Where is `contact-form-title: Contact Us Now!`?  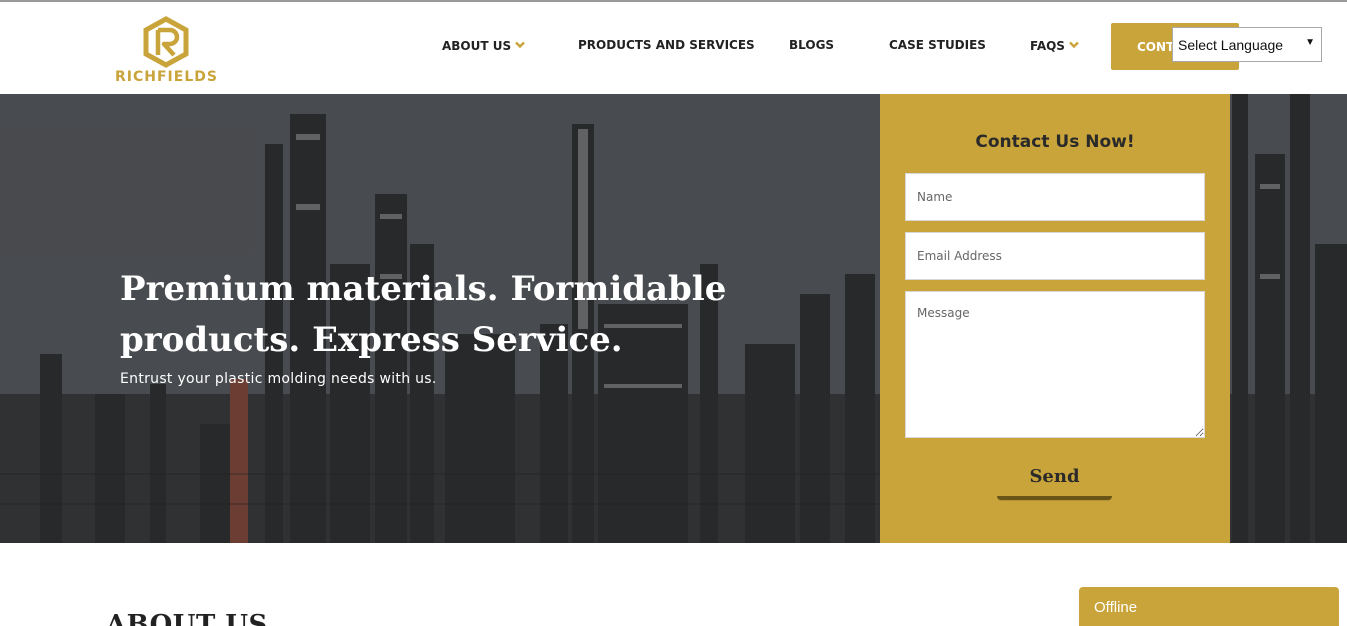 contact-form-title: Contact Us Now! is located at coordinates (1055, 142).